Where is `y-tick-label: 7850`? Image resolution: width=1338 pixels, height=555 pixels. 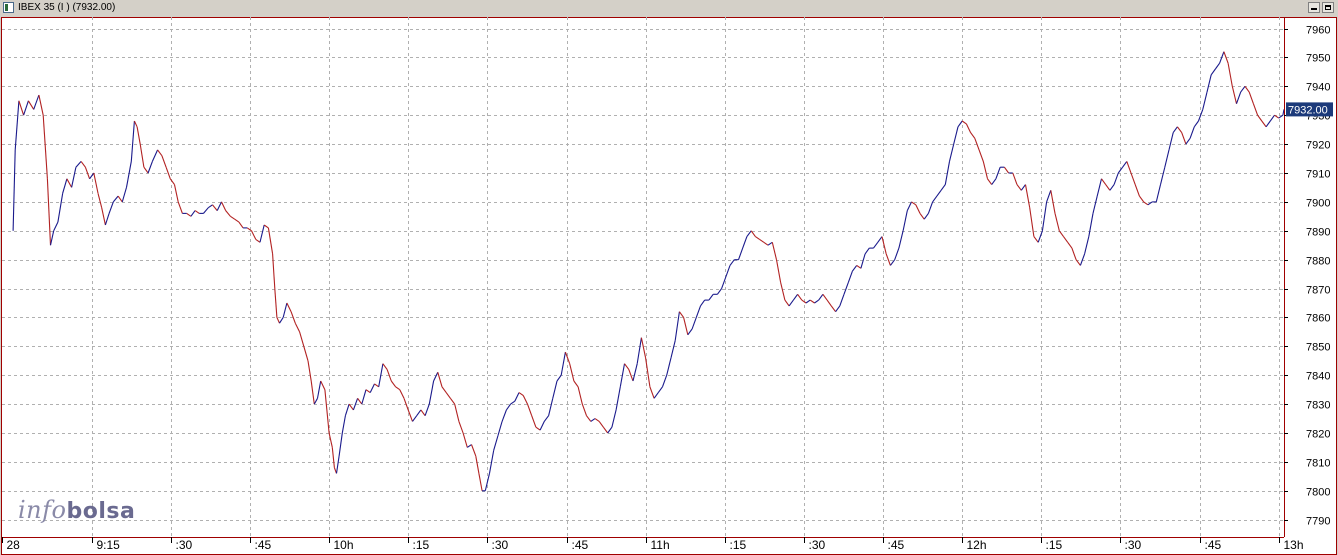
y-tick-label: 7850 is located at coordinates (1318, 348).